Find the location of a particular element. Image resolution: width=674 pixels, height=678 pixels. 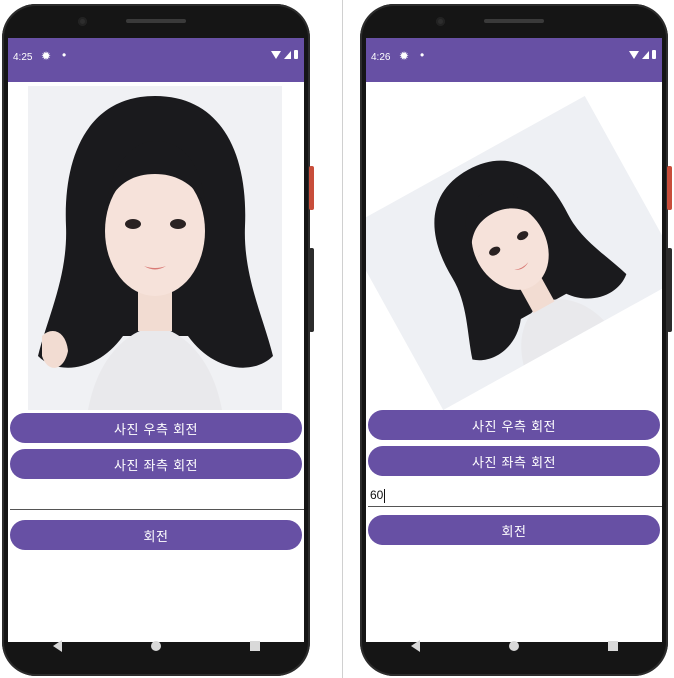

status-bar: 4:26 ✹ • is located at coordinates (514, 60).